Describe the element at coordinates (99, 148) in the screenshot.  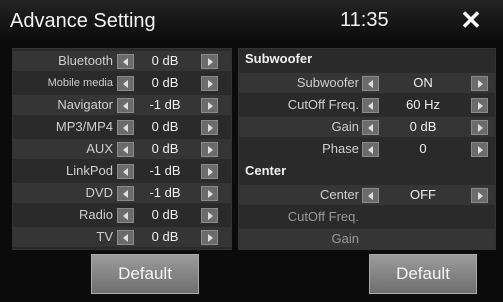
I see `mix-label: AUX` at that location.